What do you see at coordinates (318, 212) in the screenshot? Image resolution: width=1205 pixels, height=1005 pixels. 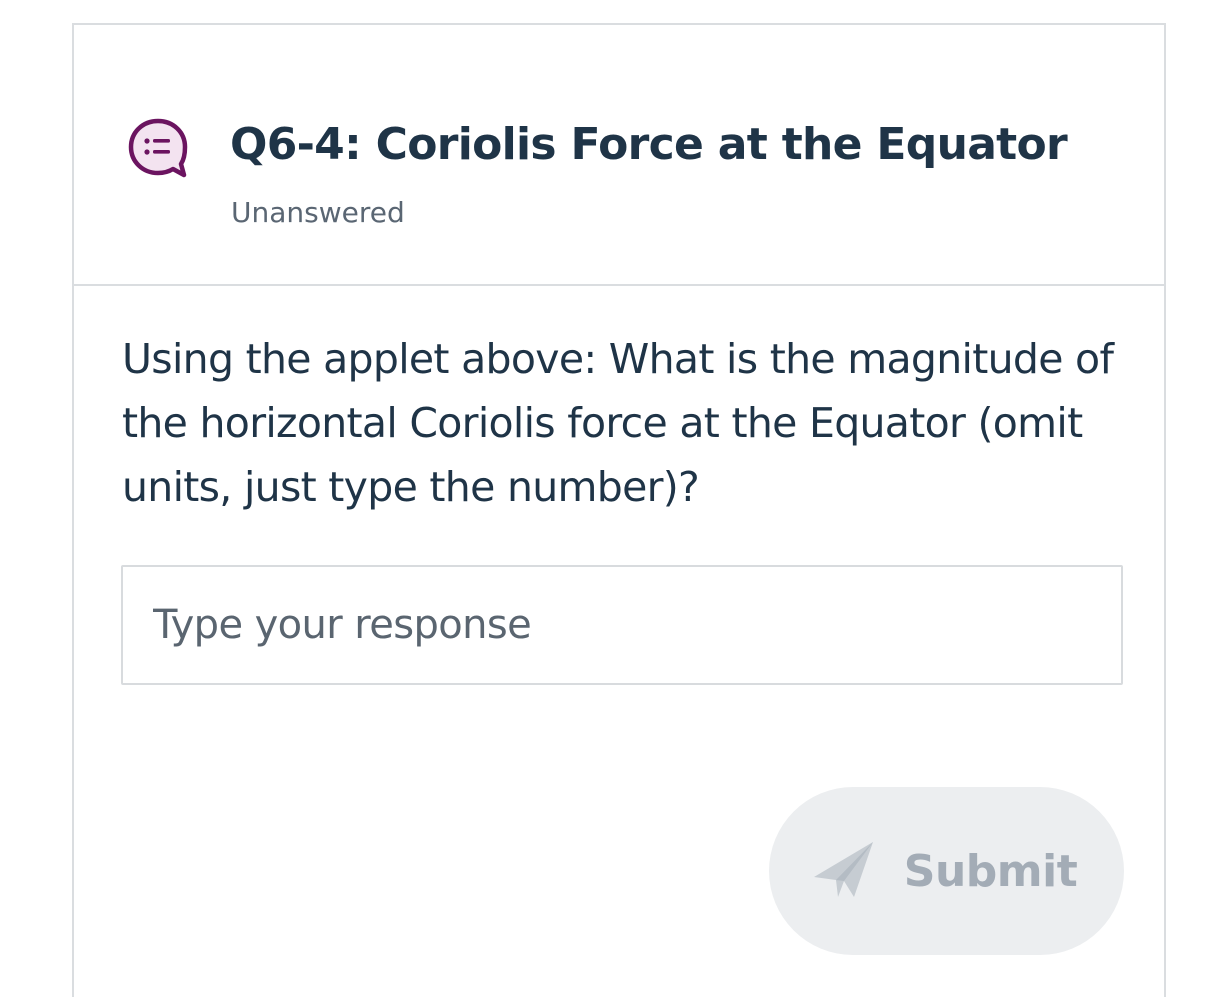 I see `answer-status: Unanswered` at bounding box center [318, 212].